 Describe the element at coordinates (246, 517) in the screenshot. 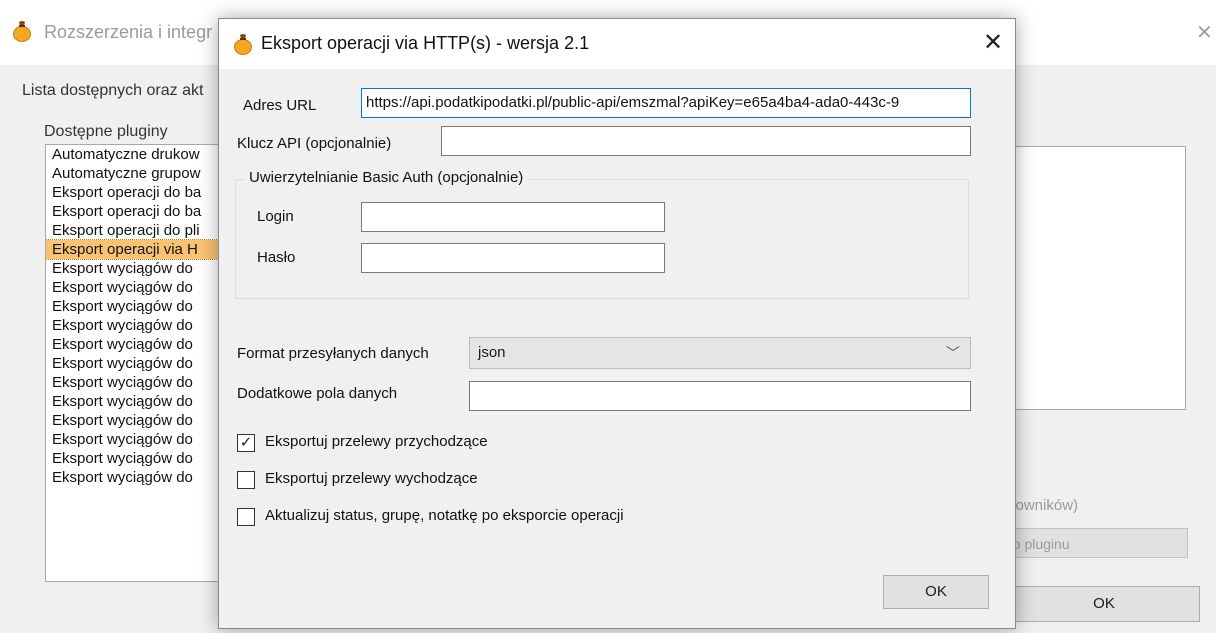

I see `update-status-checkbox` at that location.